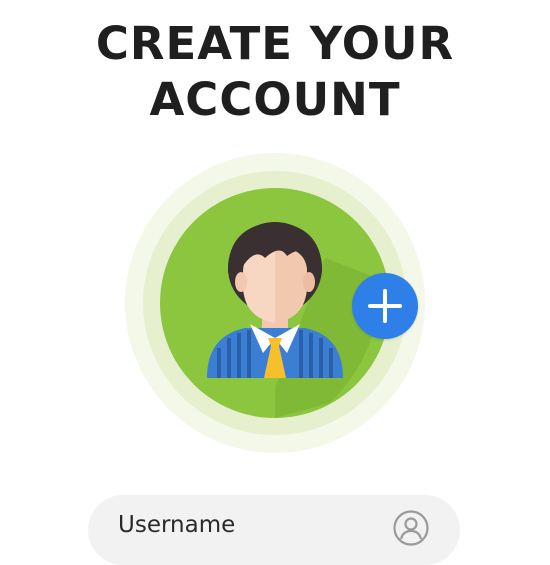 The height and width of the screenshot is (565, 550). What do you see at coordinates (274, 530) in the screenshot?
I see `username-field: Username` at bounding box center [274, 530].